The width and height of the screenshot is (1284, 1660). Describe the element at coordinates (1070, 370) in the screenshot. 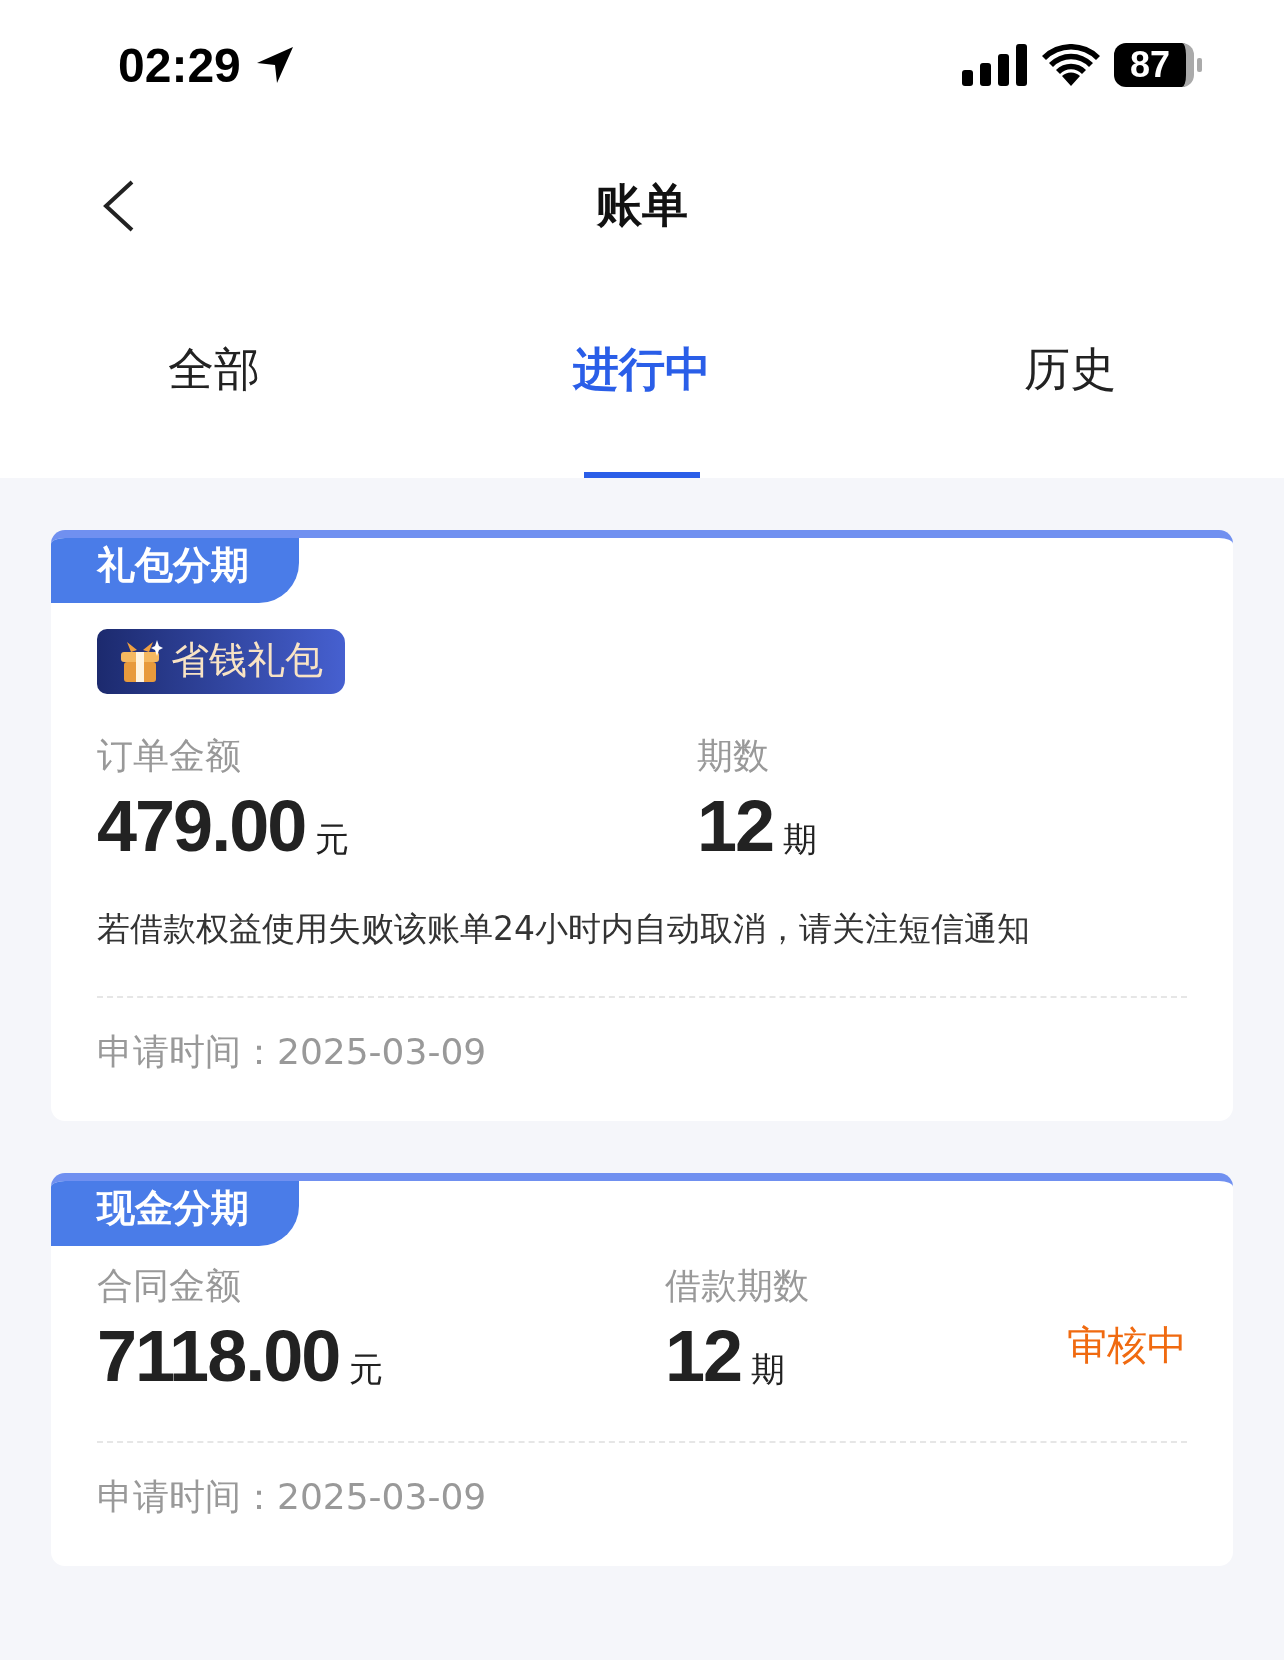

I see `tab: 历史` at that location.